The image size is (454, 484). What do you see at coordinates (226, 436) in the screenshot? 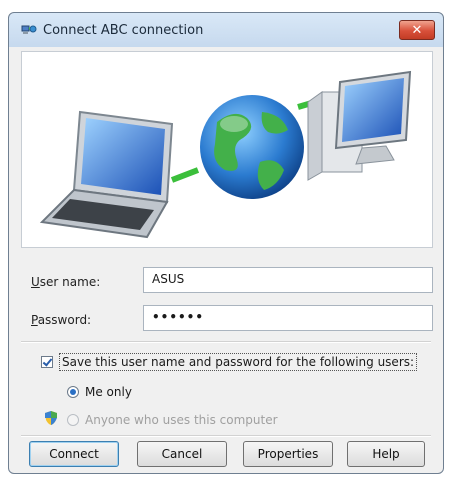
I see `separator-bottom` at bounding box center [226, 436].